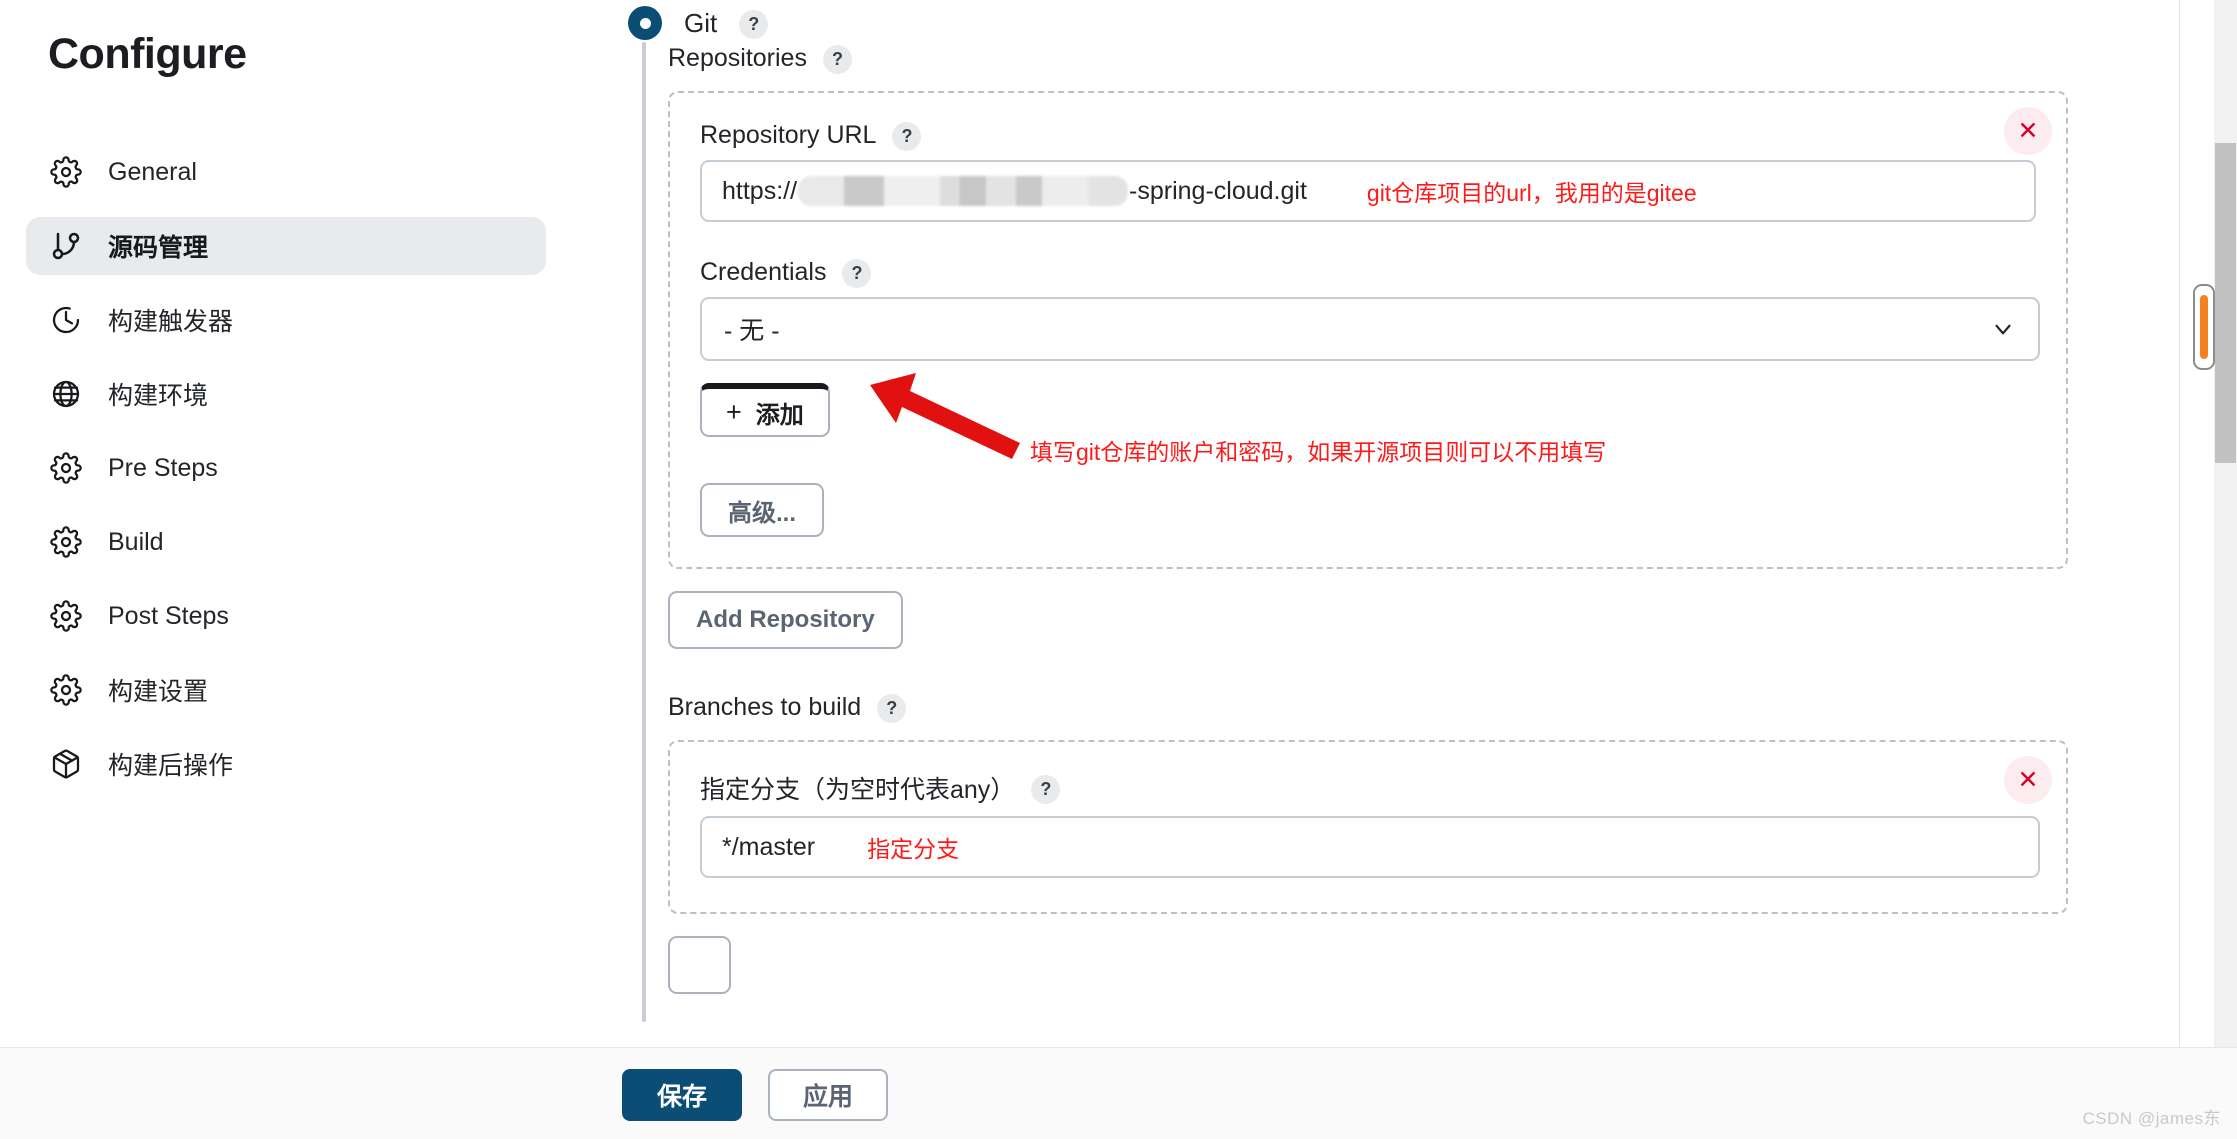 This screenshot has height=1139, width=2237. What do you see at coordinates (66, 764) in the screenshot?
I see `package-icon` at bounding box center [66, 764].